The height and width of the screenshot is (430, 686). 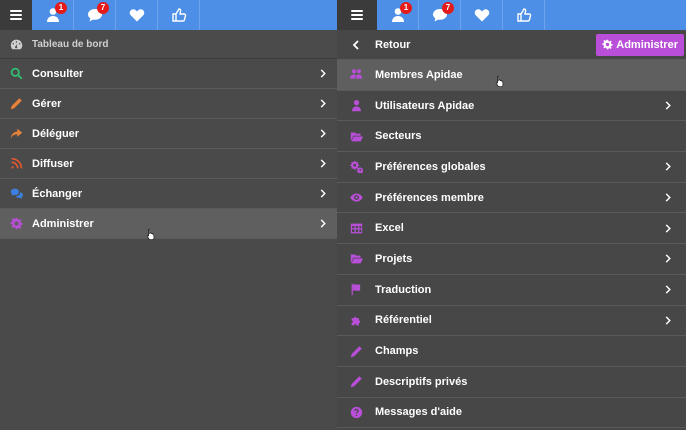 I want to click on heart-icon, so click(x=136, y=15).